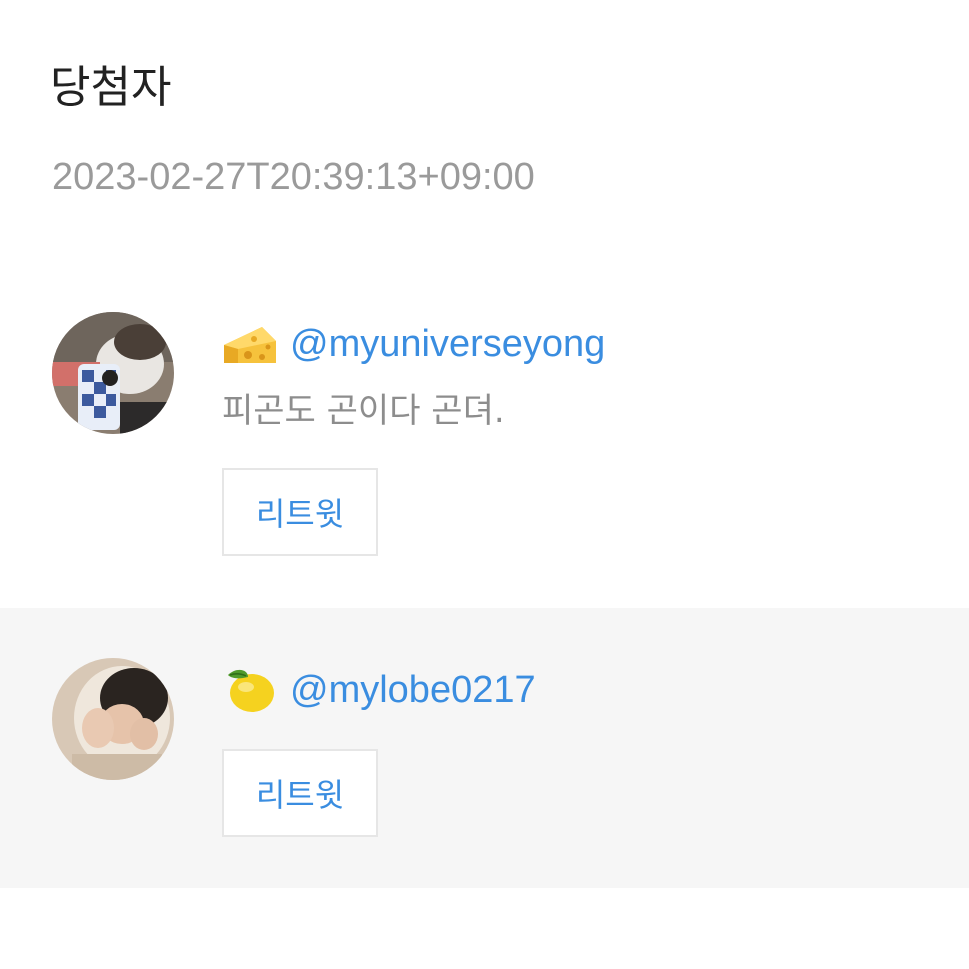 The width and height of the screenshot is (969, 969). I want to click on page-title: 당첨자, so click(111, 87).